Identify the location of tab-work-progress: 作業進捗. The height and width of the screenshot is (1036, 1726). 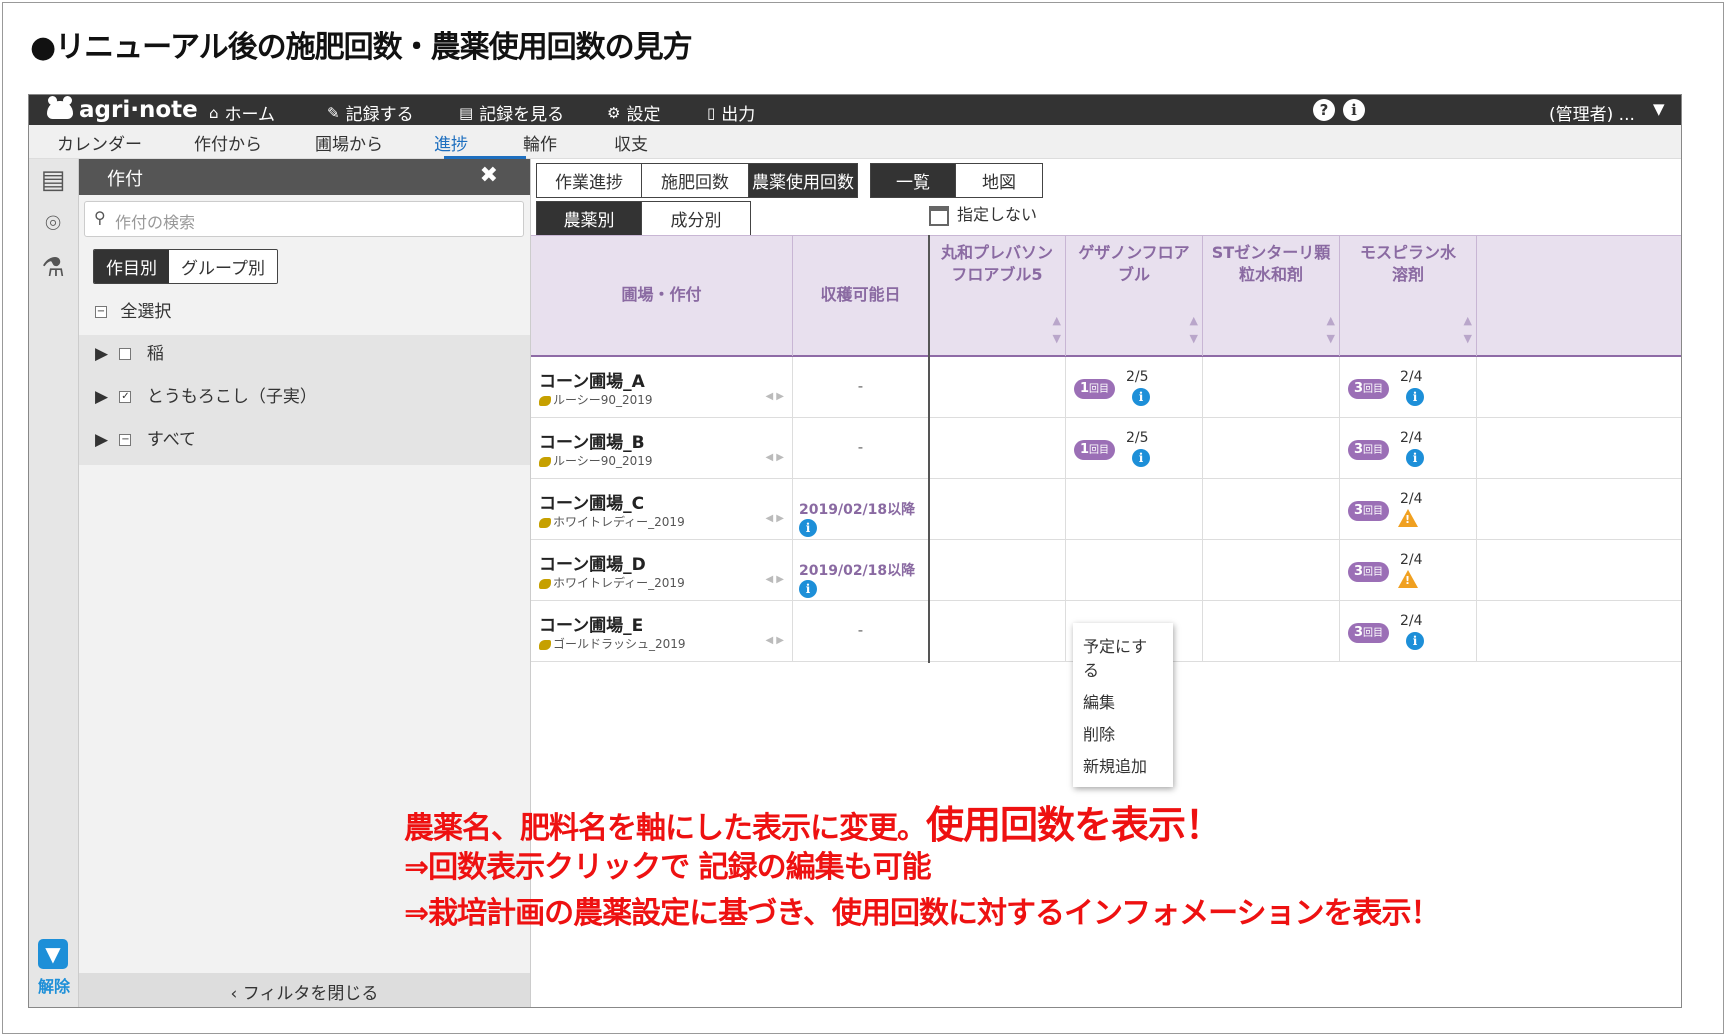
(589, 180).